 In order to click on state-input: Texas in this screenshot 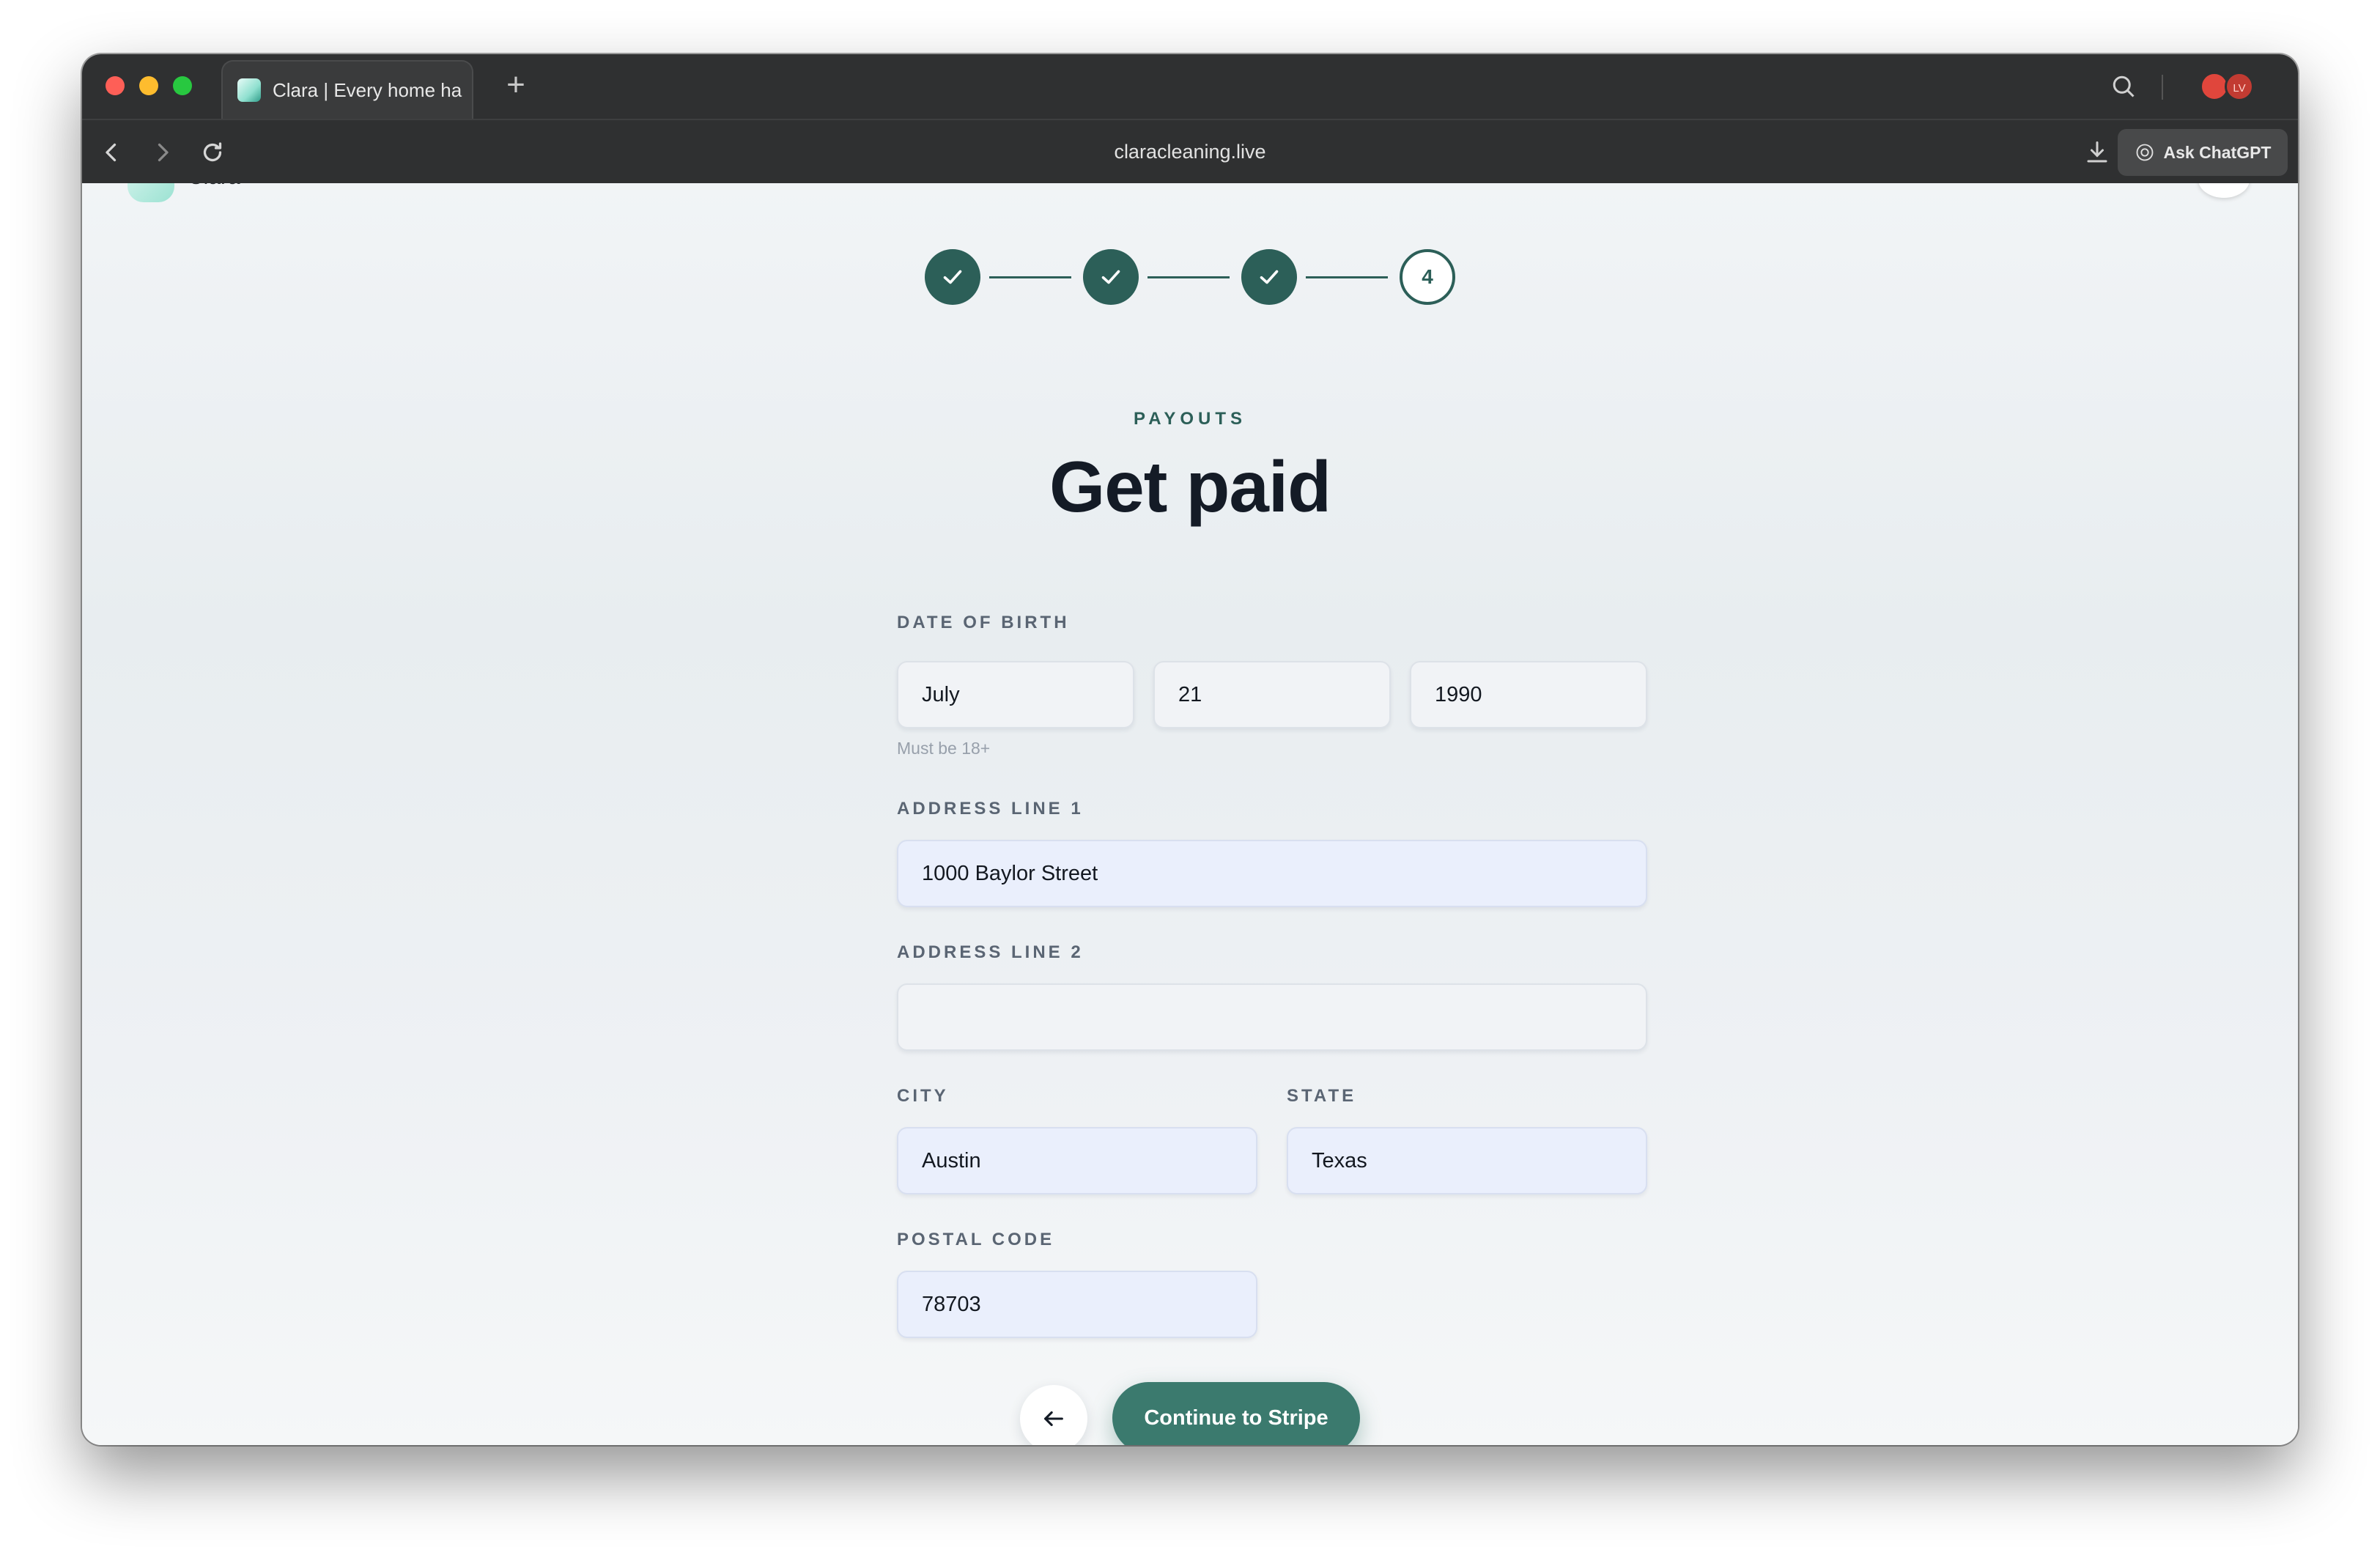, I will do `click(1467, 1161)`.